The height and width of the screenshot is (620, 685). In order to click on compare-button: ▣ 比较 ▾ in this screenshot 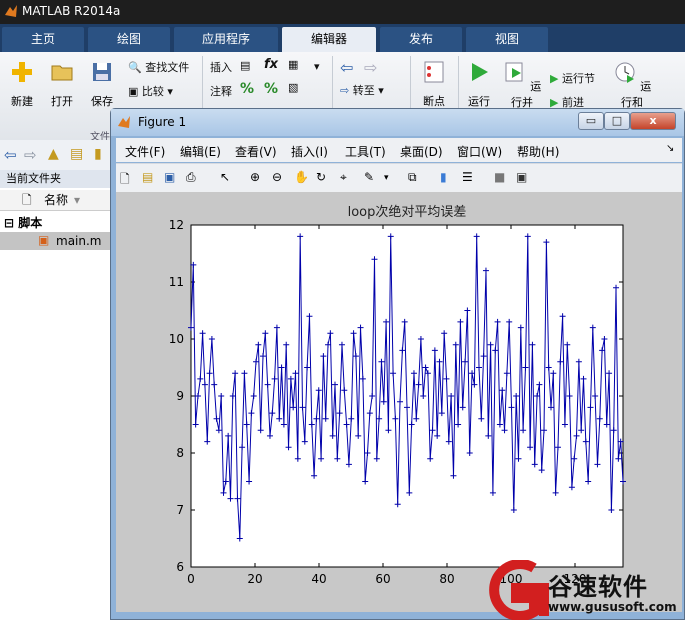, I will do `click(150, 91)`.